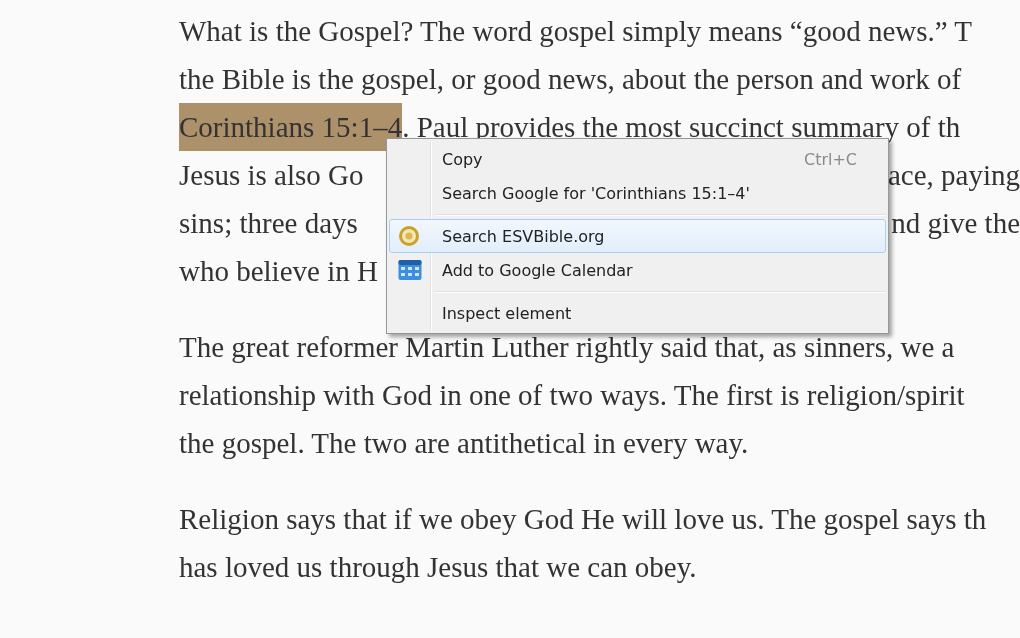 Image resolution: width=1020 pixels, height=638 pixels. Describe the element at coordinates (637, 313) in the screenshot. I see `menu-item: Inspect element` at that location.